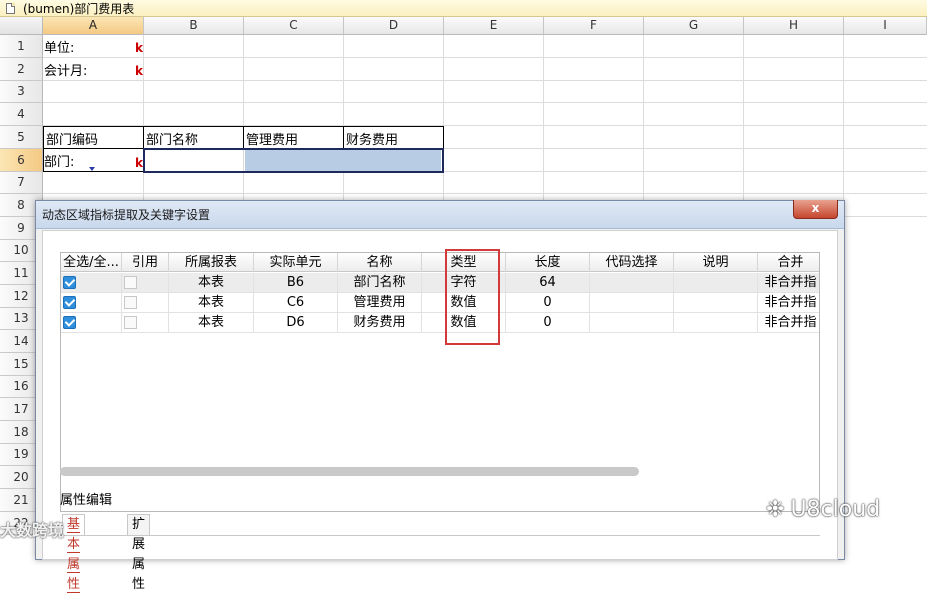 The height and width of the screenshot is (595, 927). I want to click on tab-basic-properties: 基本属性, so click(74, 553).